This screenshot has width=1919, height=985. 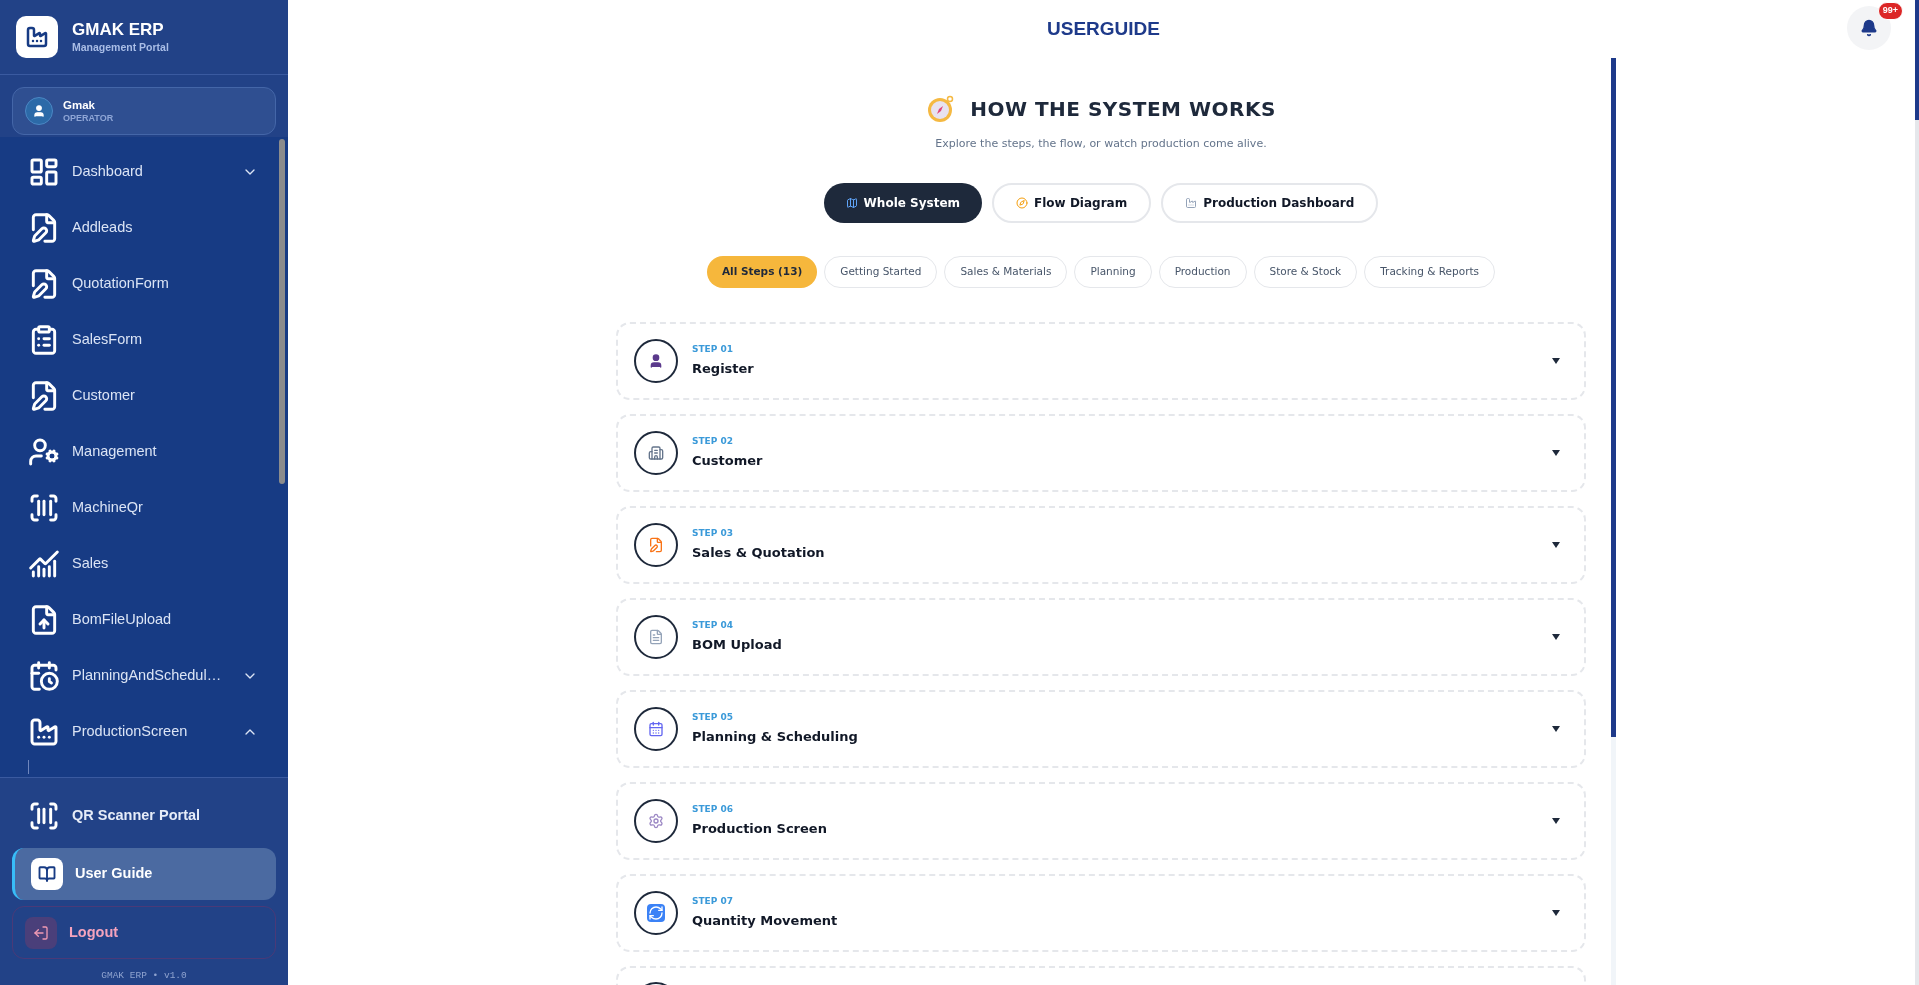 I want to click on logout-button: Logout, so click(x=144, y=932).